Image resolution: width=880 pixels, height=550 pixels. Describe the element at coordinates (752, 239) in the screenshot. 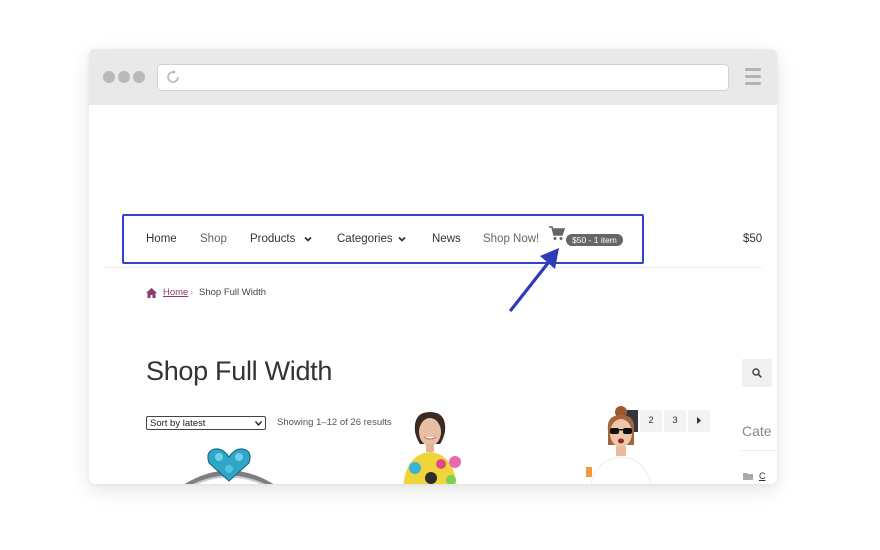

I see `cart-total: $50` at that location.